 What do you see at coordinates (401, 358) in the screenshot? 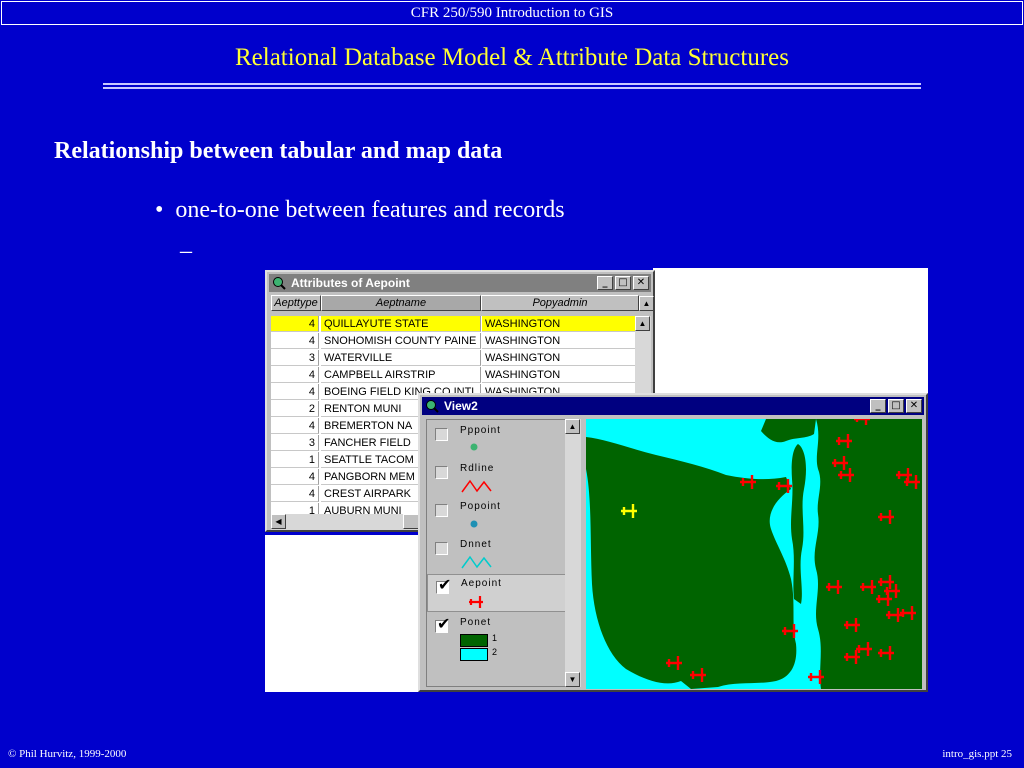
I see `cell-aeptname: WATERVILLE` at bounding box center [401, 358].